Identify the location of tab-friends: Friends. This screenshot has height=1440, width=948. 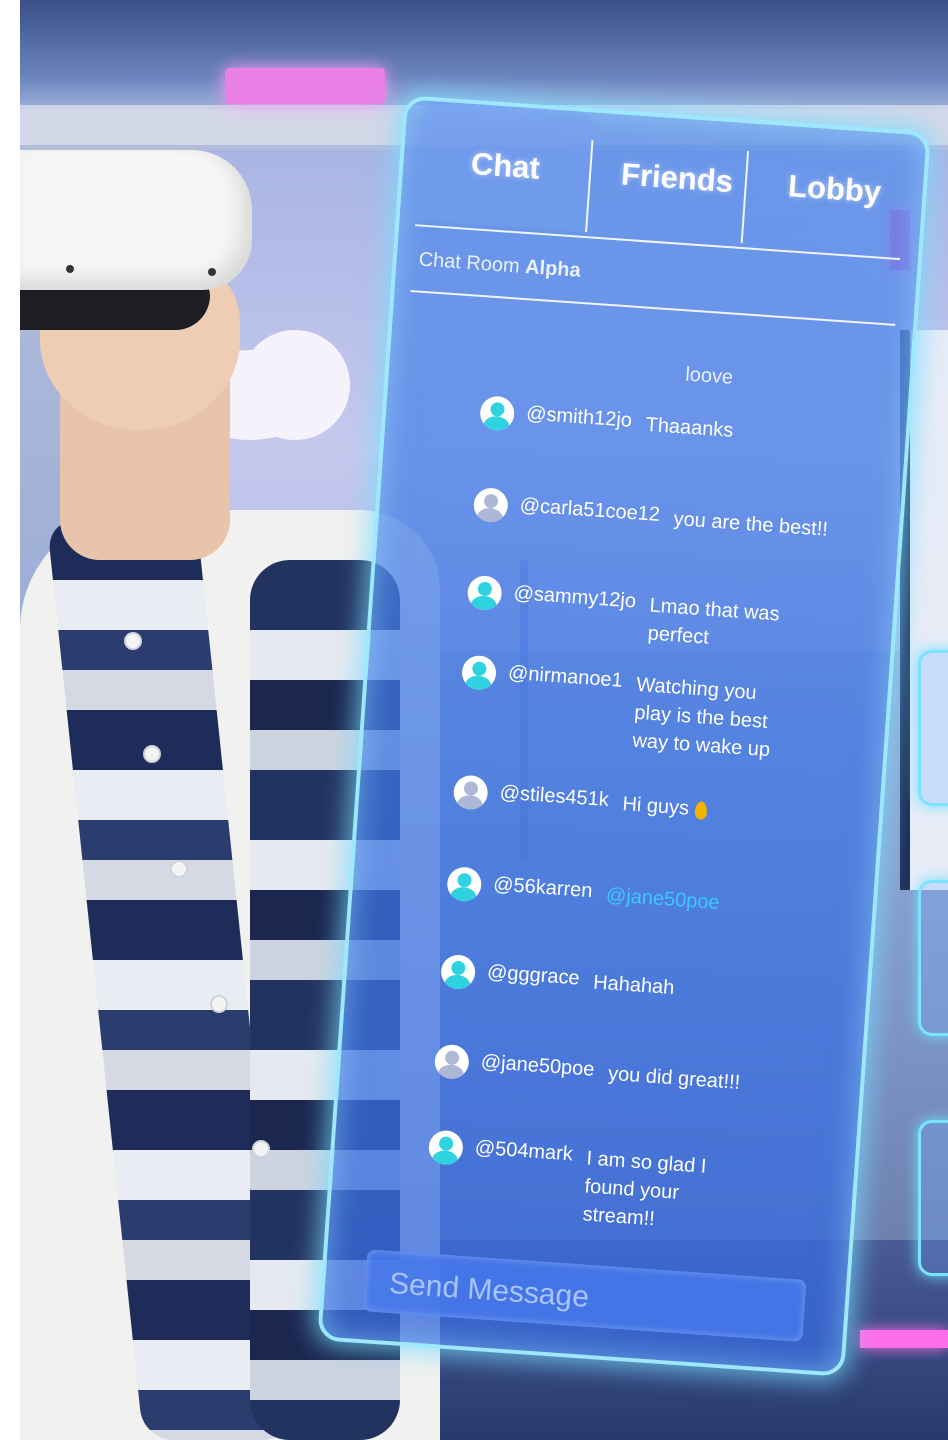
(677, 178).